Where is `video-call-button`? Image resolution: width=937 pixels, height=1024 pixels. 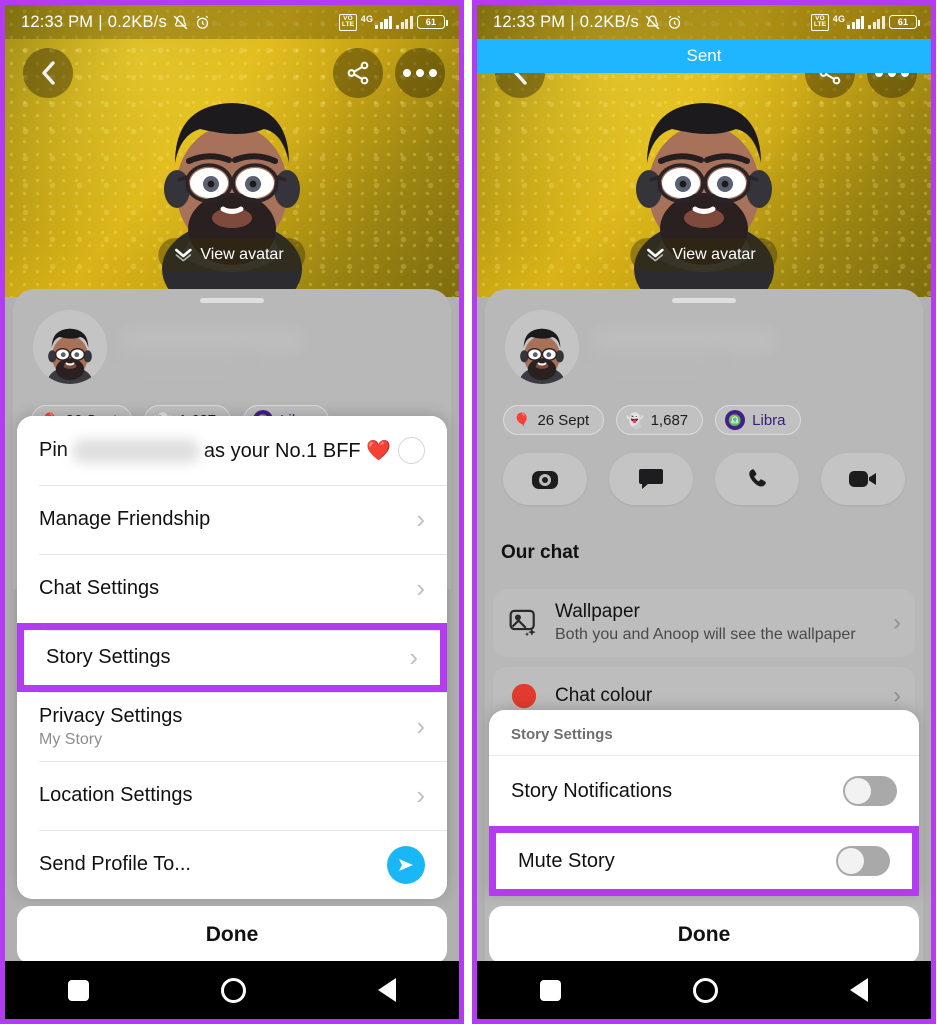
video-call-button is located at coordinates (863, 479).